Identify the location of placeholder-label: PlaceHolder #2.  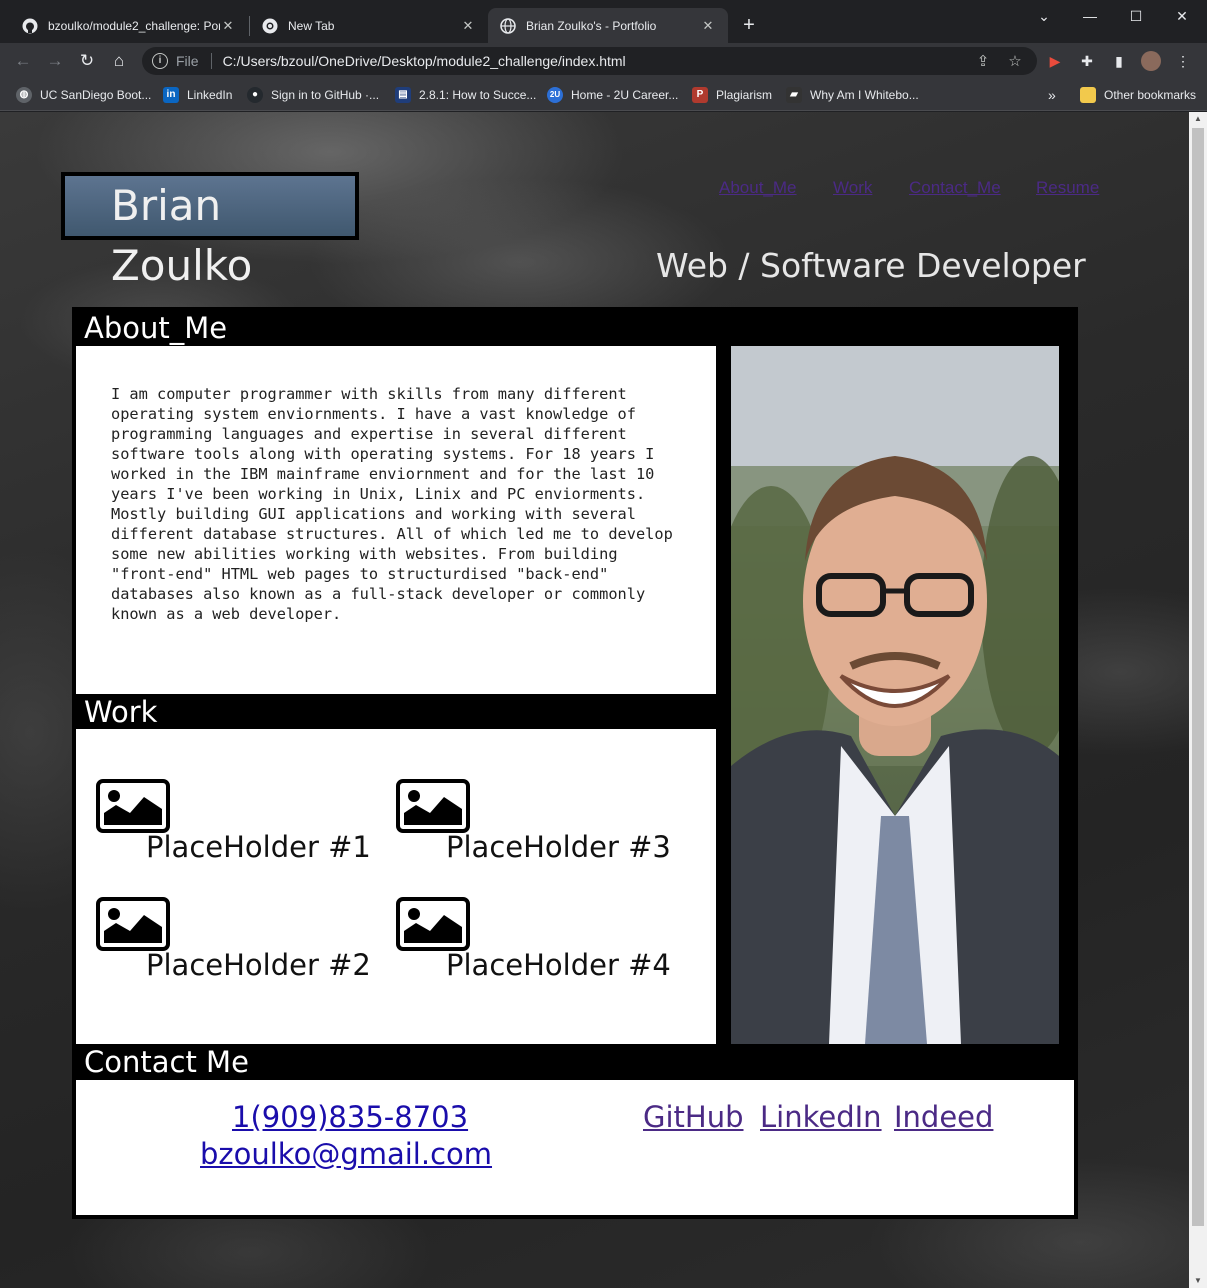
(258, 965).